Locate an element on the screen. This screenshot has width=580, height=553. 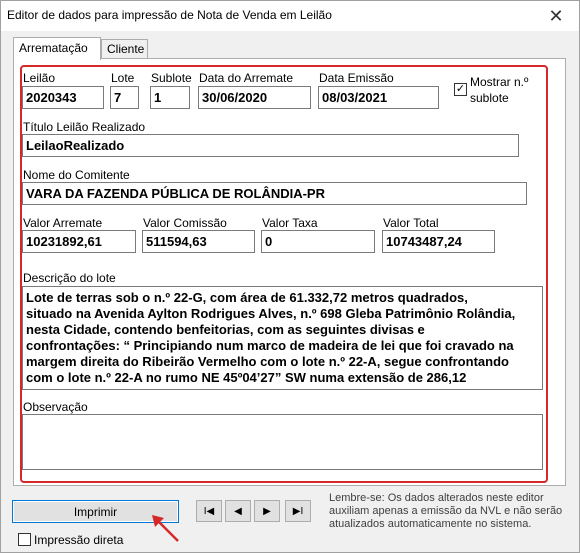
first-record-button: I◀ is located at coordinates (209, 511).